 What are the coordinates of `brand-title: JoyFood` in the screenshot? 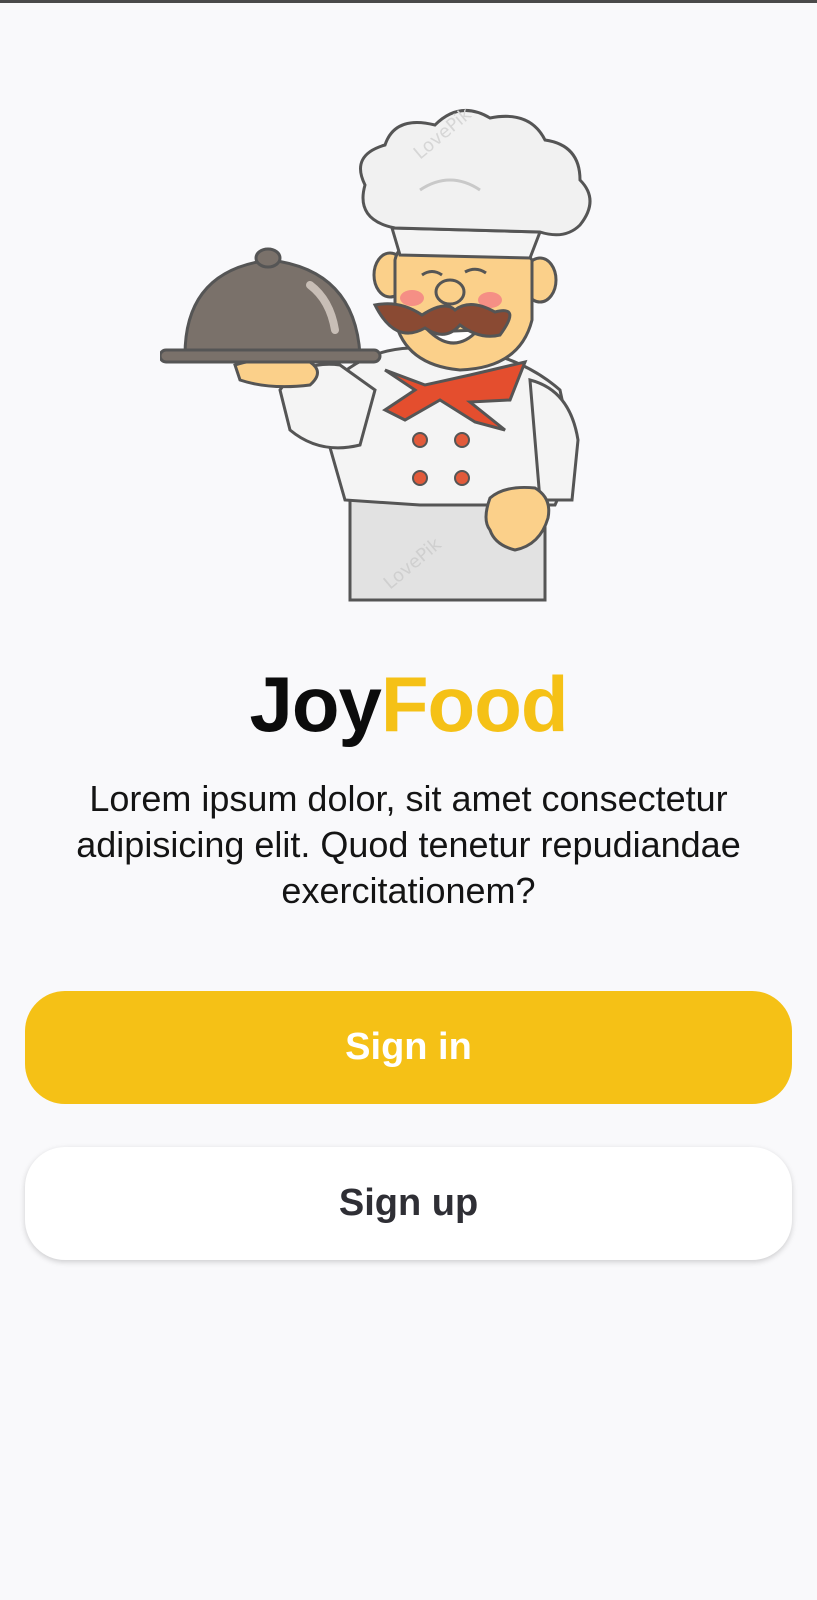 It's located at (408, 704).